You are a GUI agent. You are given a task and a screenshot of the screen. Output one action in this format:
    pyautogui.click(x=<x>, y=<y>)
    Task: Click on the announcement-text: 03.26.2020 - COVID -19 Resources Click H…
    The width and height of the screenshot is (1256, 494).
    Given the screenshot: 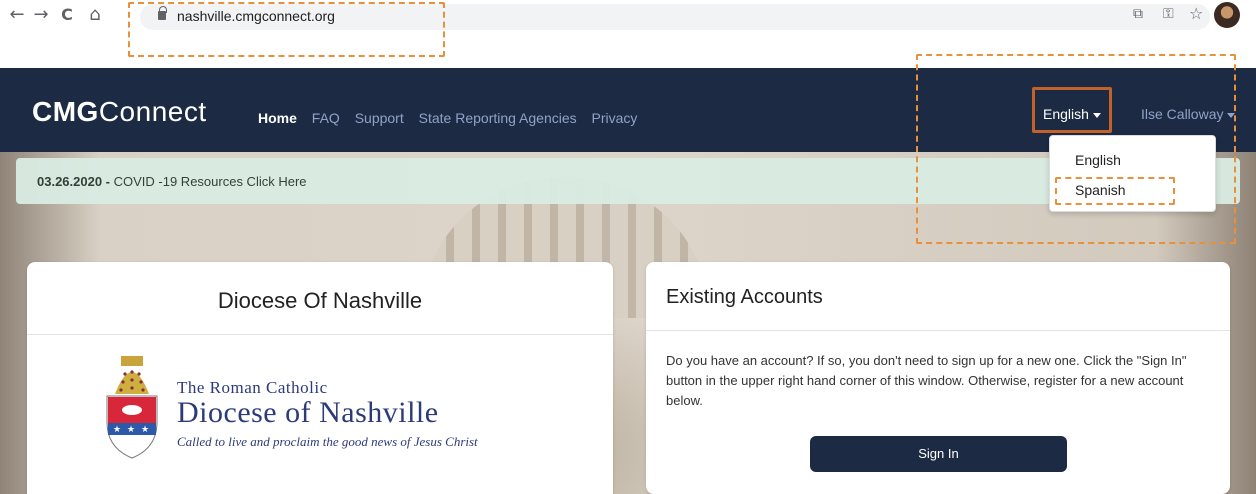 What is the action you would take?
    pyautogui.click(x=172, y=181)
    